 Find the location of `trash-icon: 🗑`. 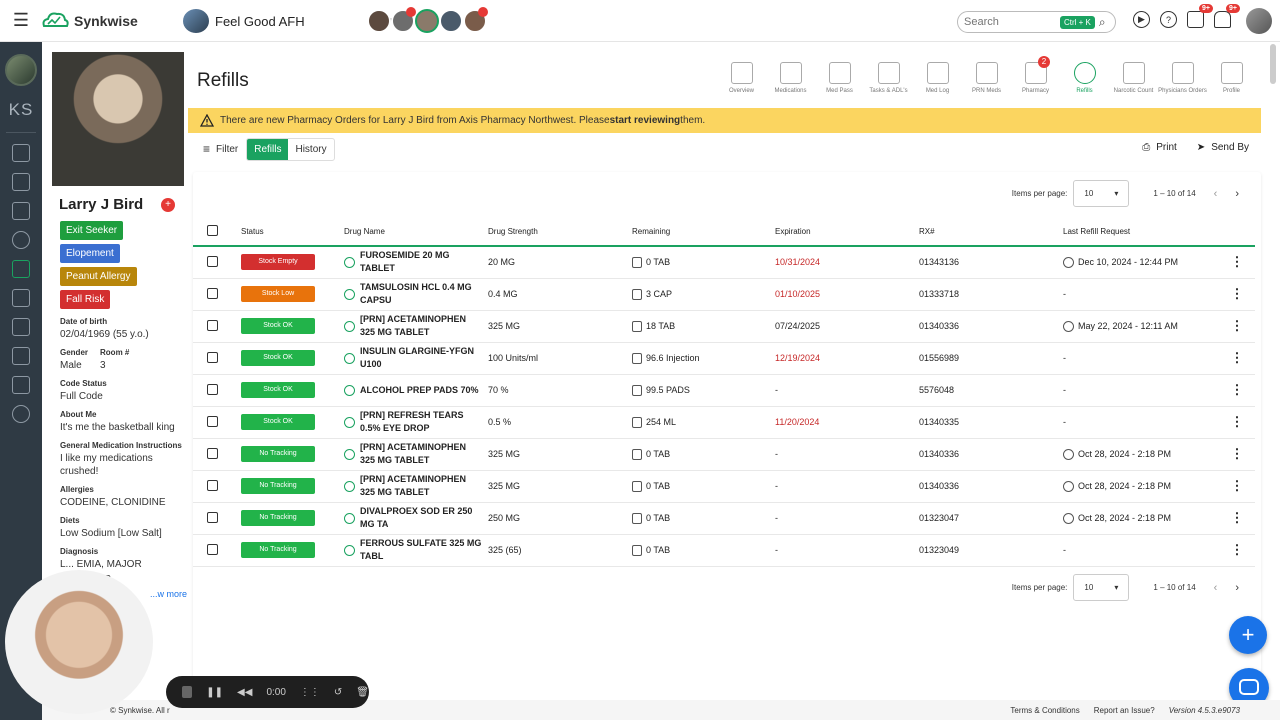

trash-icon: 🗑 is located at coordinates (362, 692).